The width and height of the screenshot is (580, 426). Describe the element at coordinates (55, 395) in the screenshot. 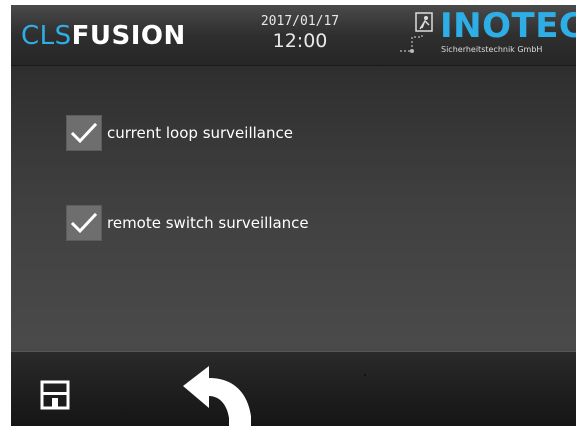

I see `save-icon` at that location.